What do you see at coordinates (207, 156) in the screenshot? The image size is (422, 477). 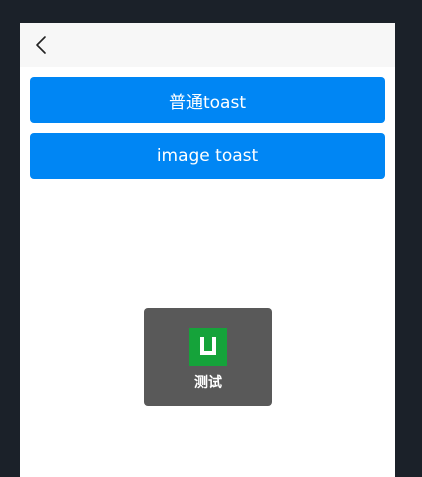 I see `image-toast-button: image toast` at bounding box center [207, 156].